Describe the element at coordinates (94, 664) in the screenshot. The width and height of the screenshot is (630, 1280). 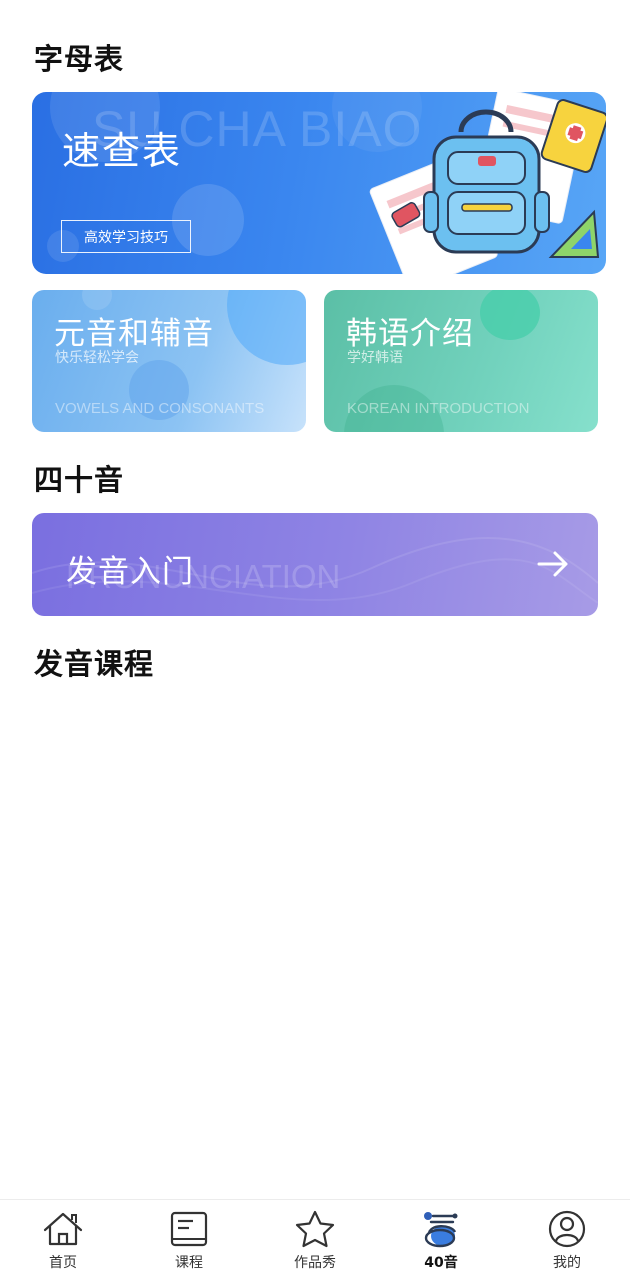
I see `section-title-courses: 发音课程` at that location.